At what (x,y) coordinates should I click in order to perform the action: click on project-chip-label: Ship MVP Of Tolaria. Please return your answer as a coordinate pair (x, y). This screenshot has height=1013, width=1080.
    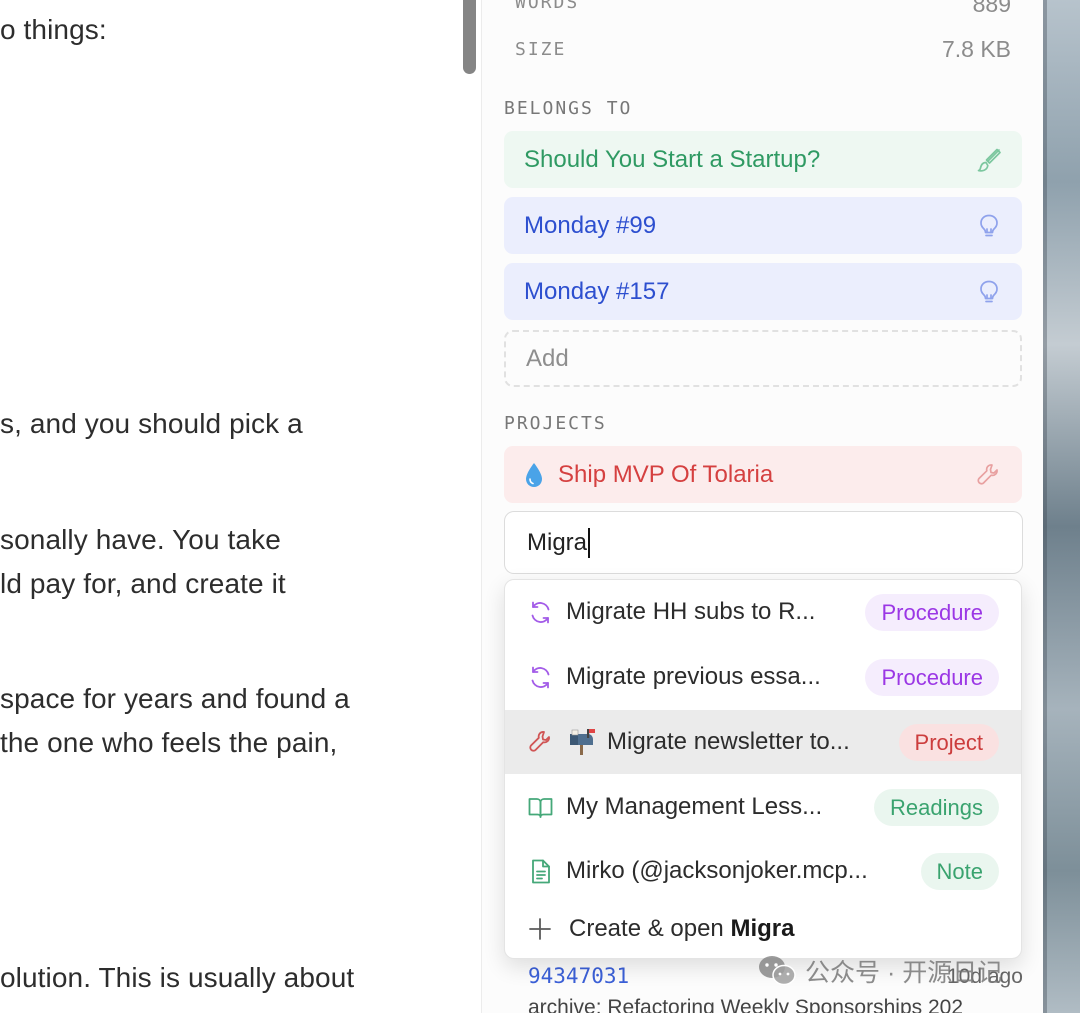
    Looking at the image, I should click on (666, 474).